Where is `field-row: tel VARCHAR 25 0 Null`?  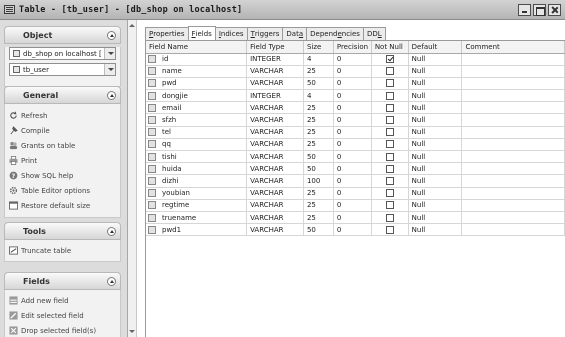 field-row: tel VARCHAR 25 0 Null is located at coordinates (355, 132).